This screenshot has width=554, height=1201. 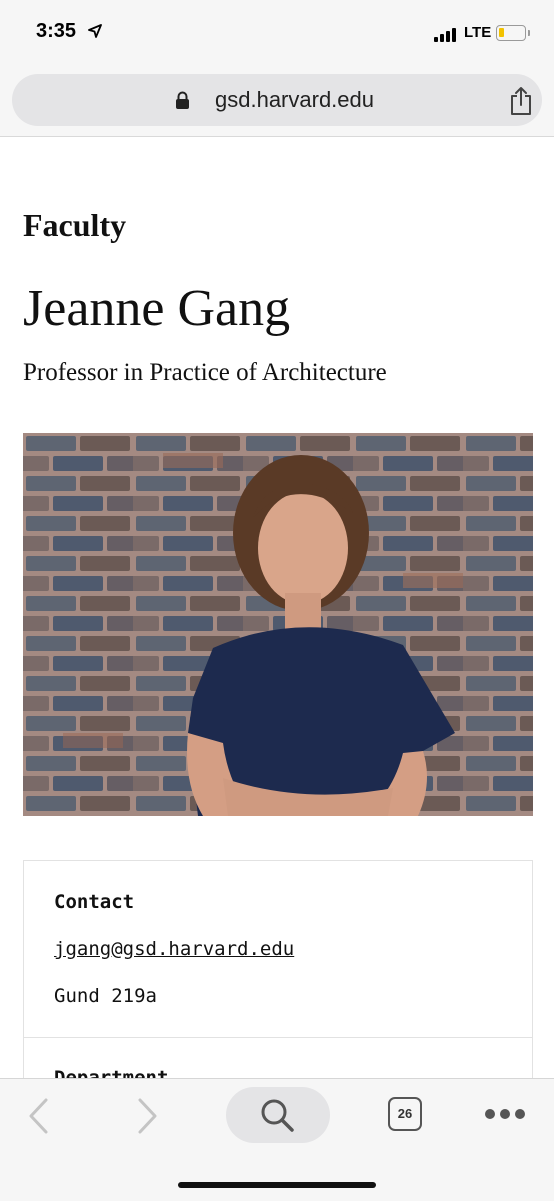 I want to click on location-arrow-icon, so click(x=95, y=31).